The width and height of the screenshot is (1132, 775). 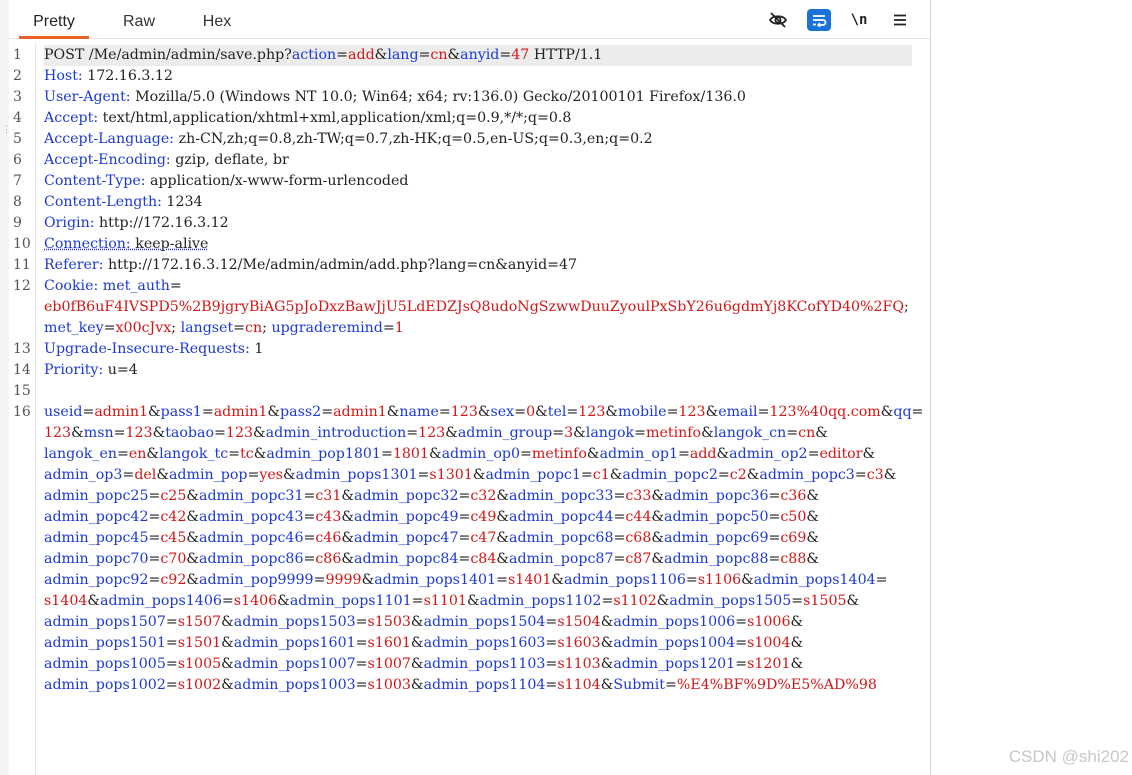 What do you see at coordinates (814, 580) in the screenshot?
I see `body-param-key: admin_pops1404` at bounding box center [814, 580].